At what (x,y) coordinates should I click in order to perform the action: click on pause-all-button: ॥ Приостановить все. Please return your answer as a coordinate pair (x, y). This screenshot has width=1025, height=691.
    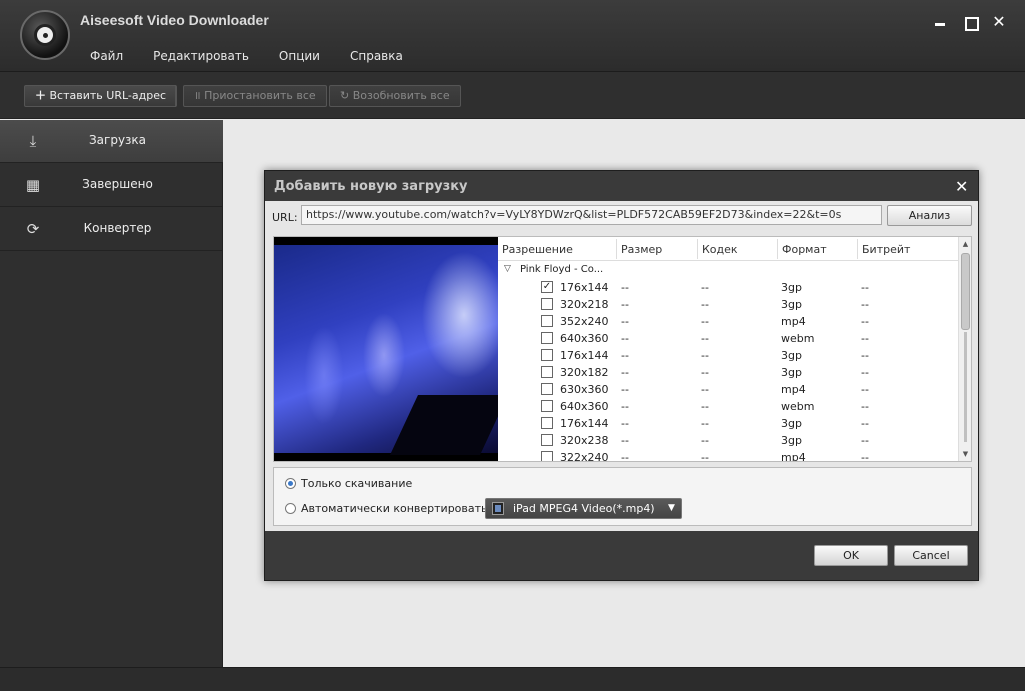
    Looking at the image, I should click on (255, 96).